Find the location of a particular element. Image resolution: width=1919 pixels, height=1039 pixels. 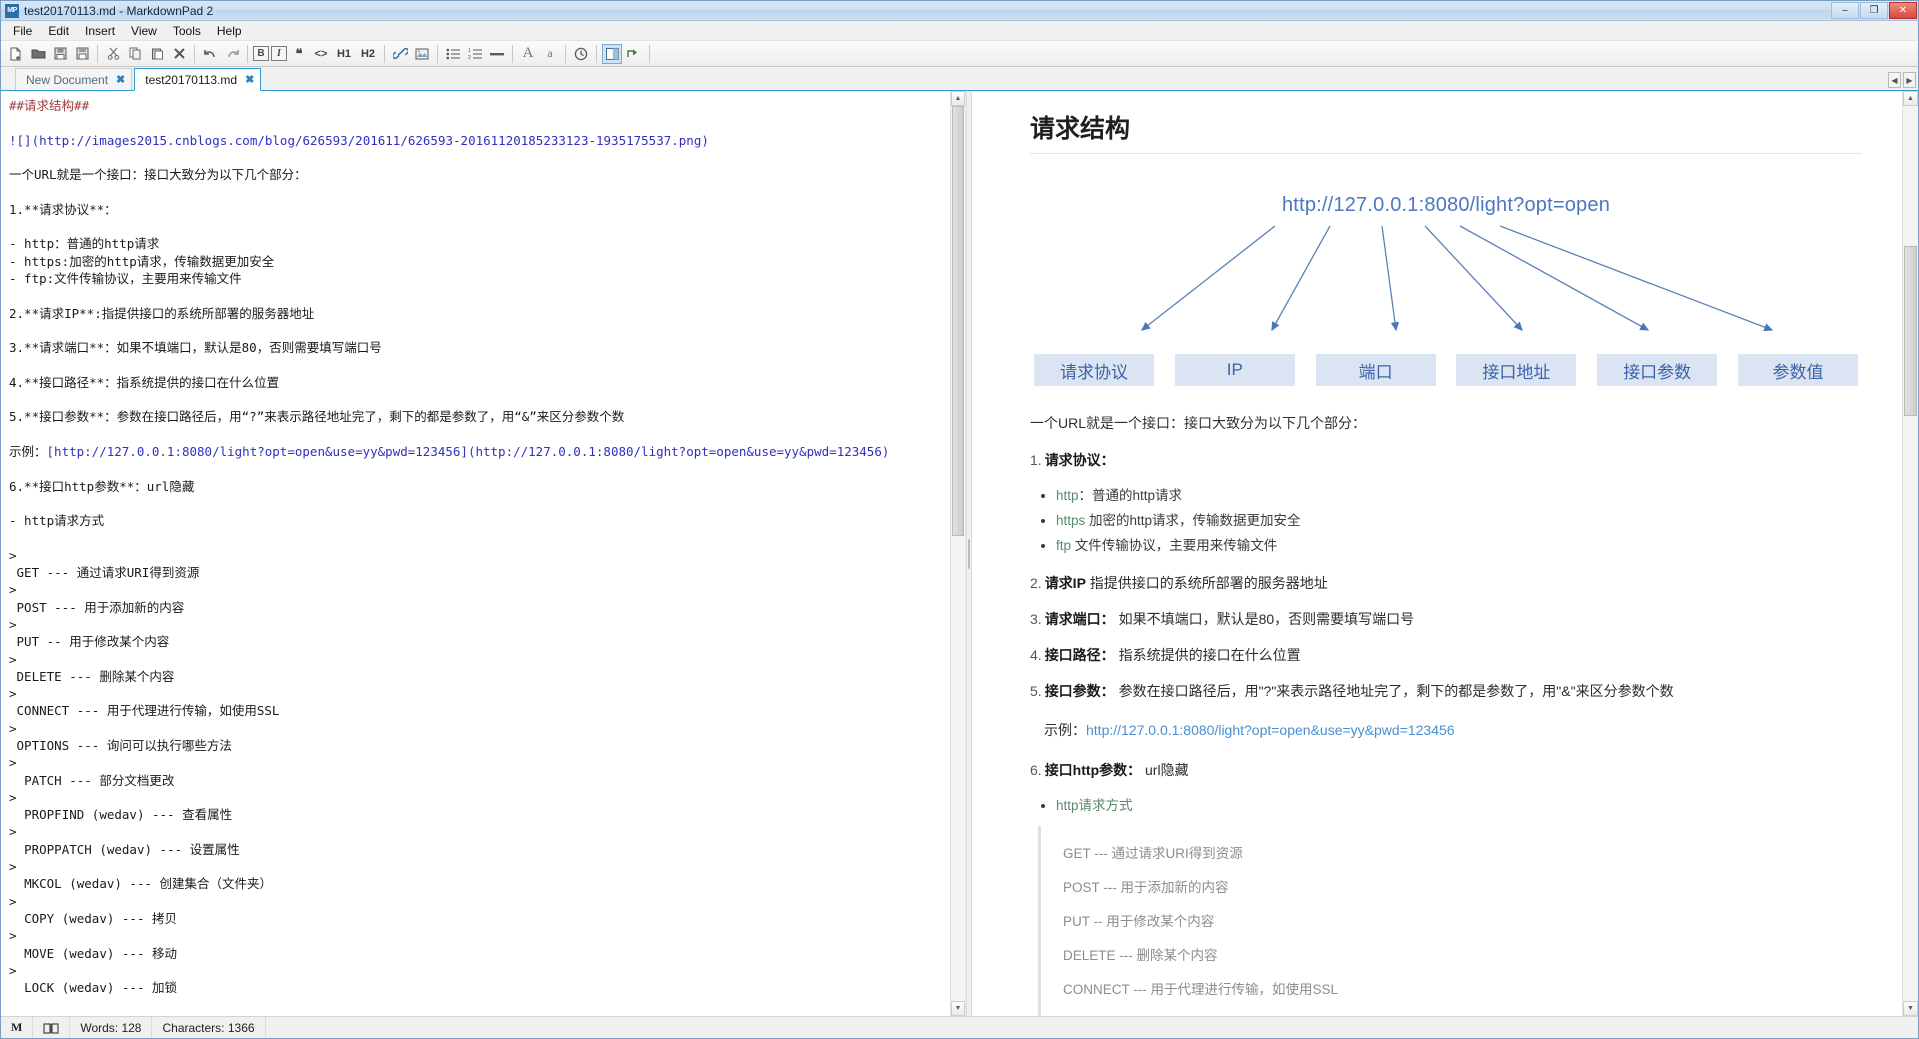

markdown-icon: M is located at coordinates (17, 1027).